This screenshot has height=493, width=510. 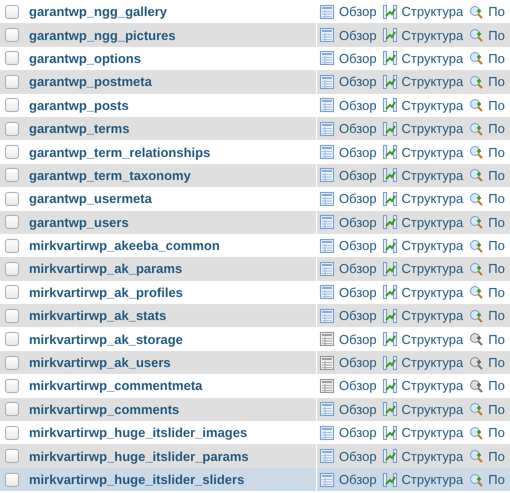 I want to click on table-name-link: garantwp_terms, so click(x=79, y=128).